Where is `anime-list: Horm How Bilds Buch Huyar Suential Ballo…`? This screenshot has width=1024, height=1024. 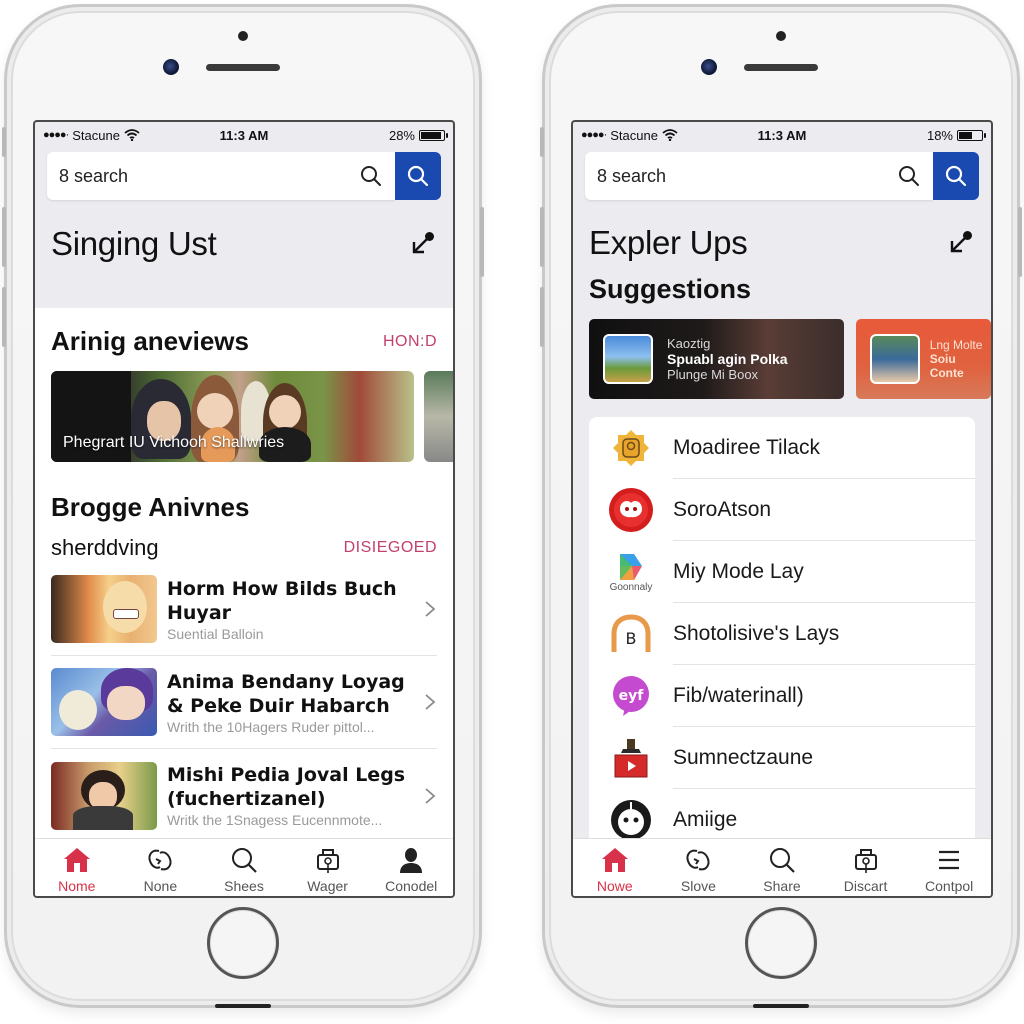
anime-list: Horm How Bilds Buch Huyar Suential Ballo… is located at coordinates (244, 702).